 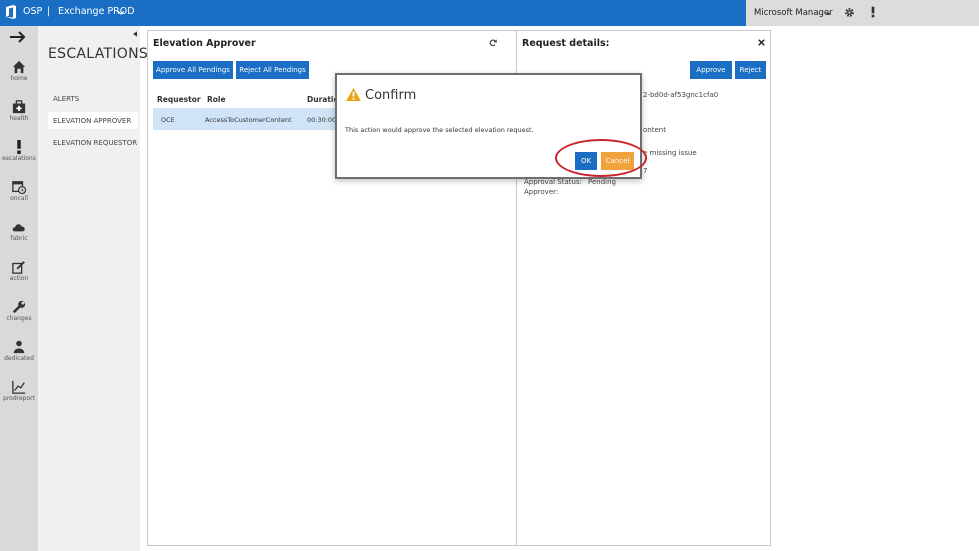 What do you see at coordinates (11, 12) in the screenshot?
I see `office-logo-icon` at bounding box center [11, 12].